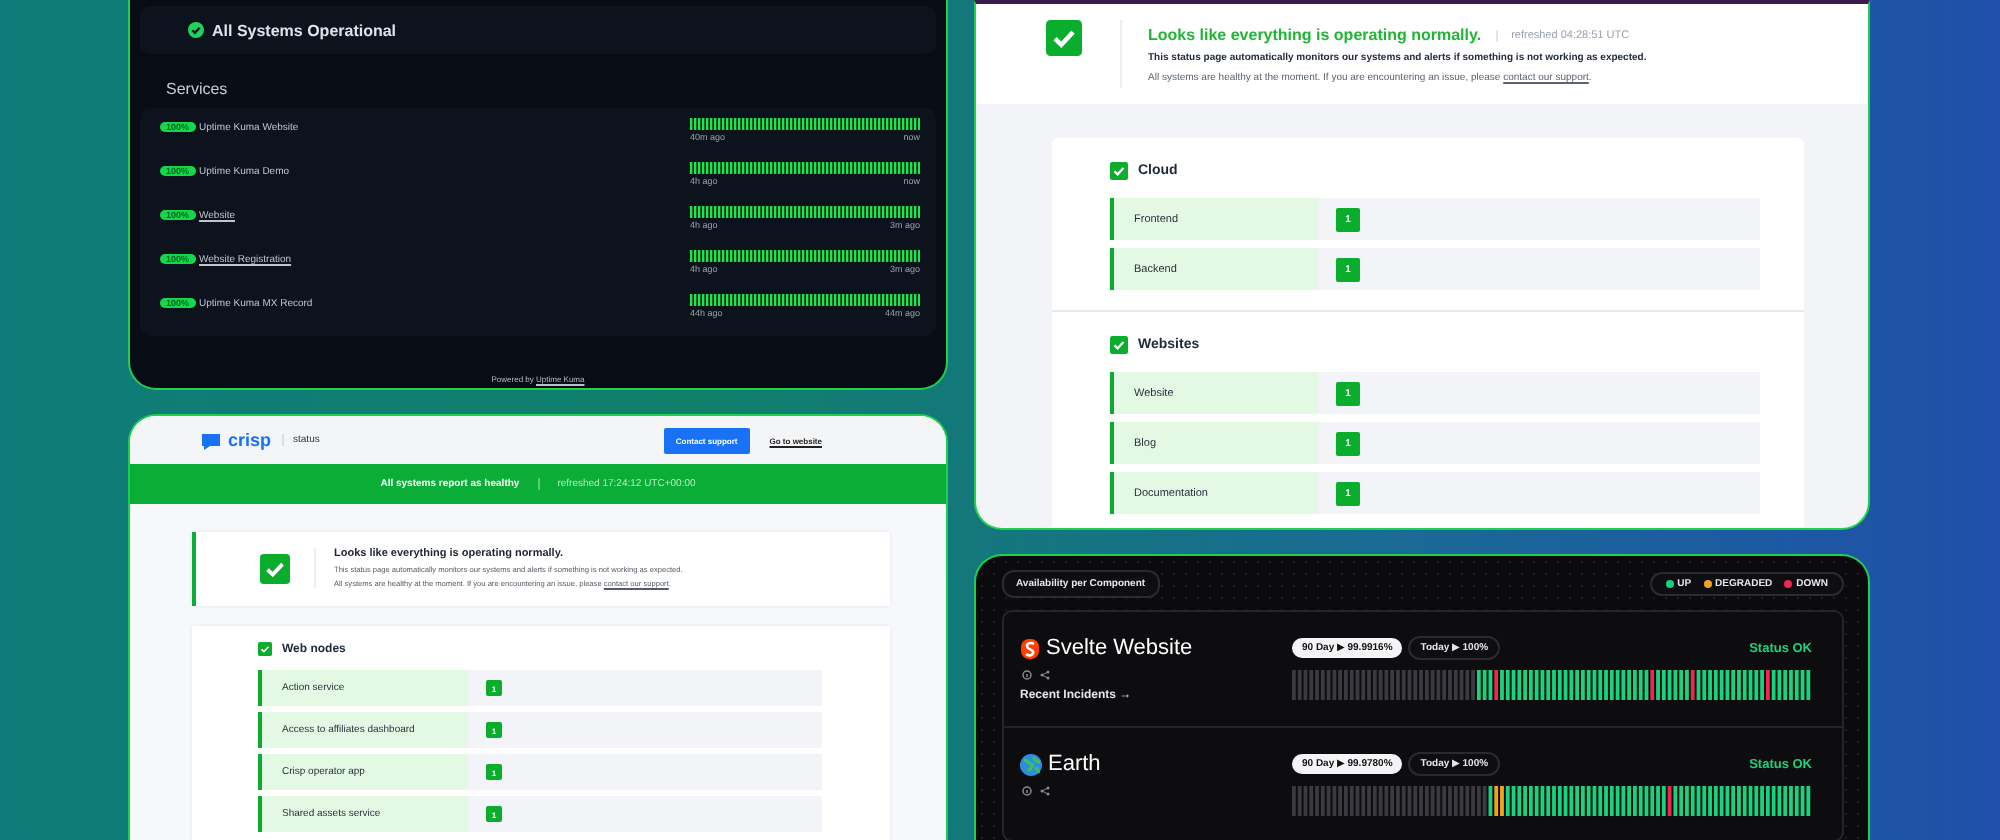 The image size is (2000, 840). Describe the element at coordinates (1315, 35) in the screenshot. I see `summary-title: Looks like everything is operating normally.` at that location.